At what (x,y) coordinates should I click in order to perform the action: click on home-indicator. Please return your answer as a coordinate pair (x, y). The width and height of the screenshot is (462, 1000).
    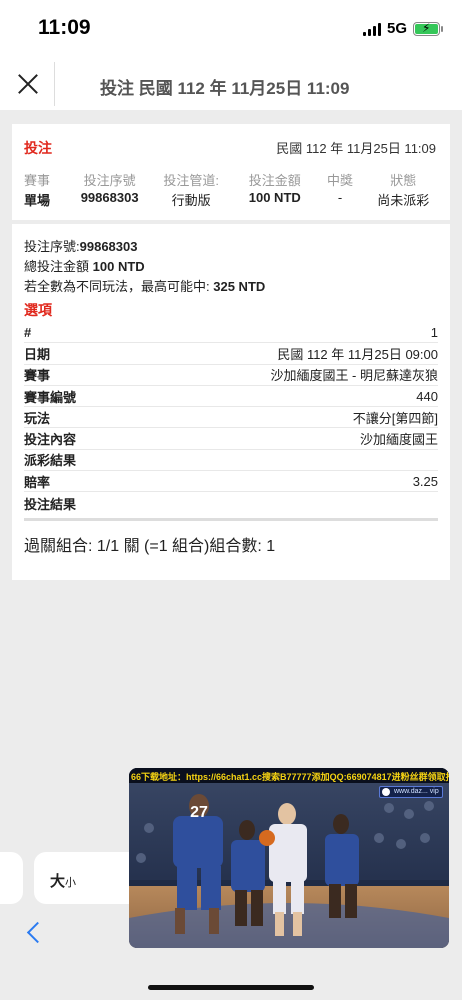
    Looking at the image, I should click on (231, 987).